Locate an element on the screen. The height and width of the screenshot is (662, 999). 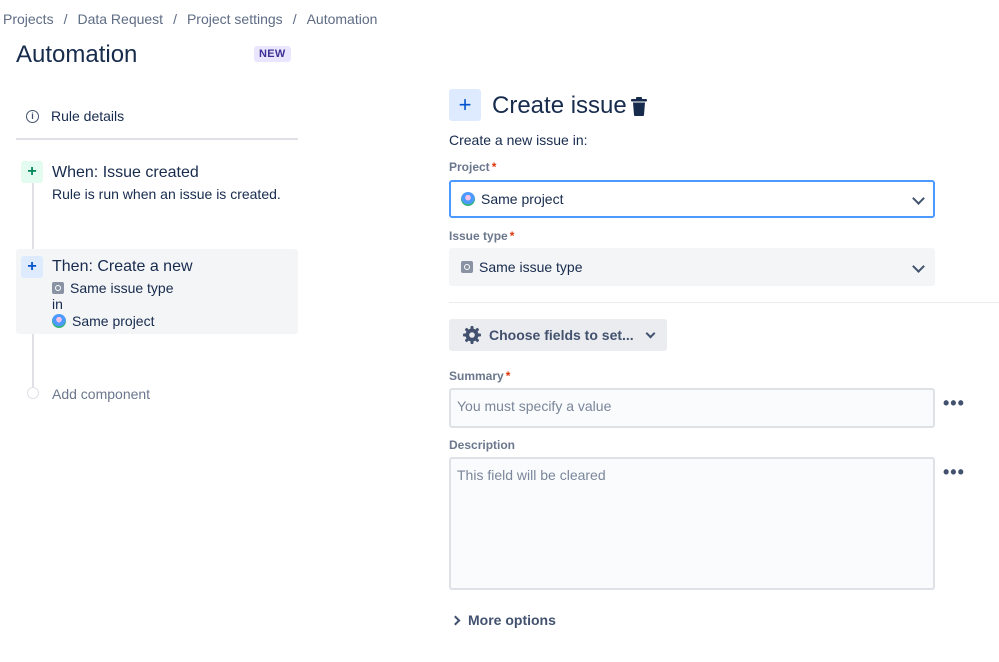
trigger-plus-icon: + is located at coordinates (32, 172).